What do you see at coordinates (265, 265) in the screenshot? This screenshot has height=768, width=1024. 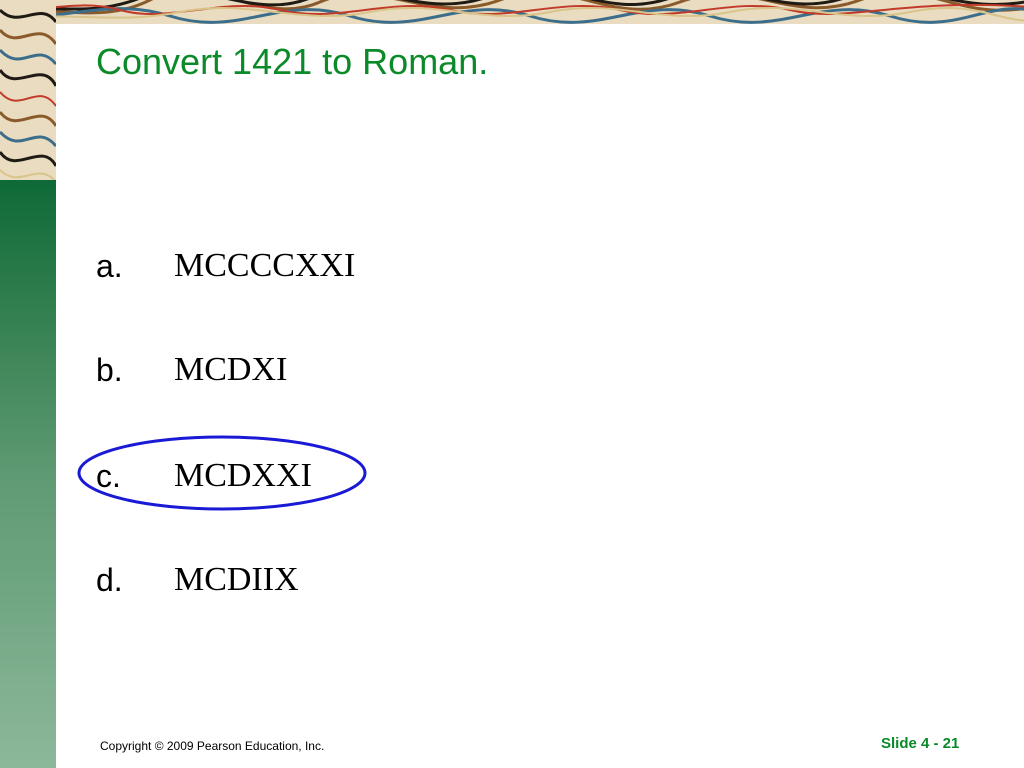 I see `option-text: MCCCCXXI` at bounding box center [265, 265].